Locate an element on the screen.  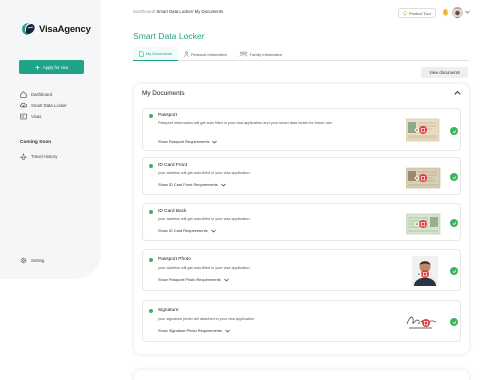
requirements-label: Show Passport Requirements is located at coordinates (184, 141).